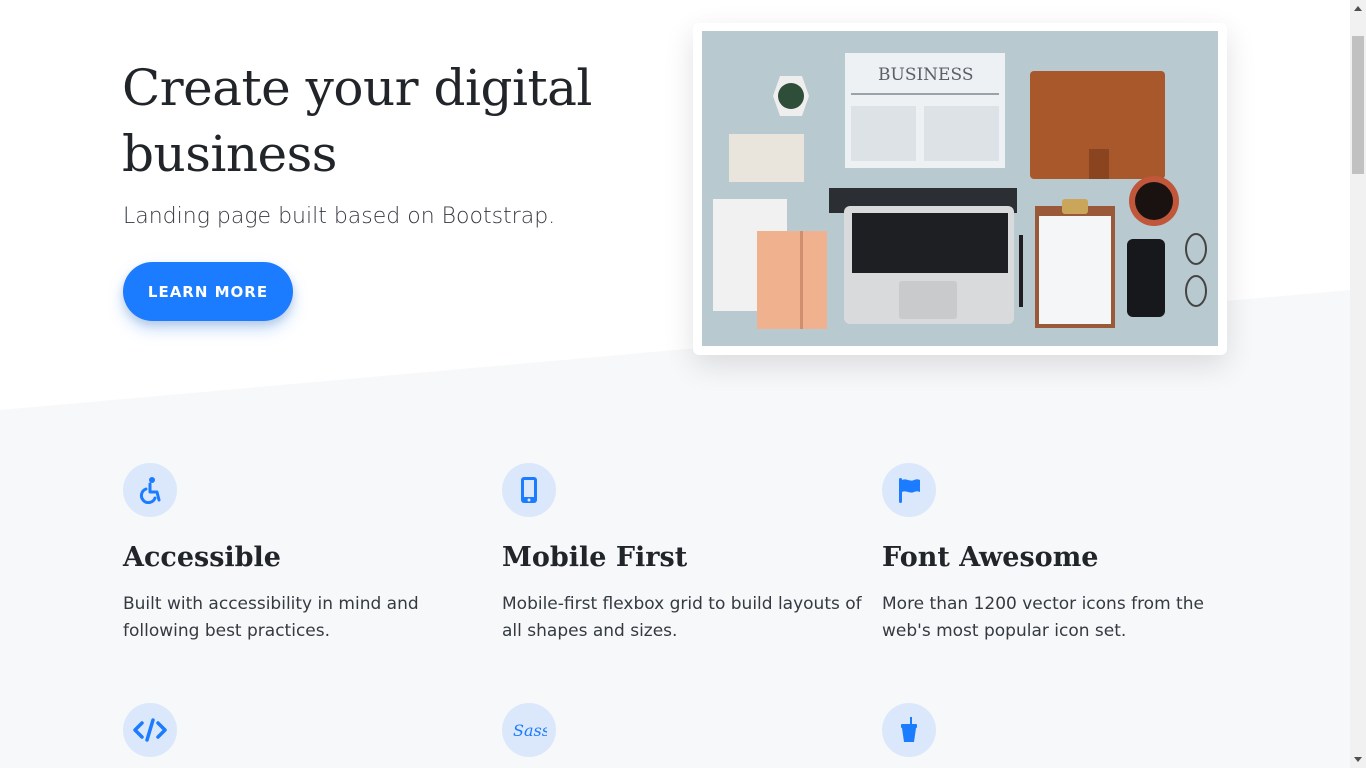  Describe the element at coordinates (202, 557) in the screenshot. I see `feature-title: Accessible` at that location.